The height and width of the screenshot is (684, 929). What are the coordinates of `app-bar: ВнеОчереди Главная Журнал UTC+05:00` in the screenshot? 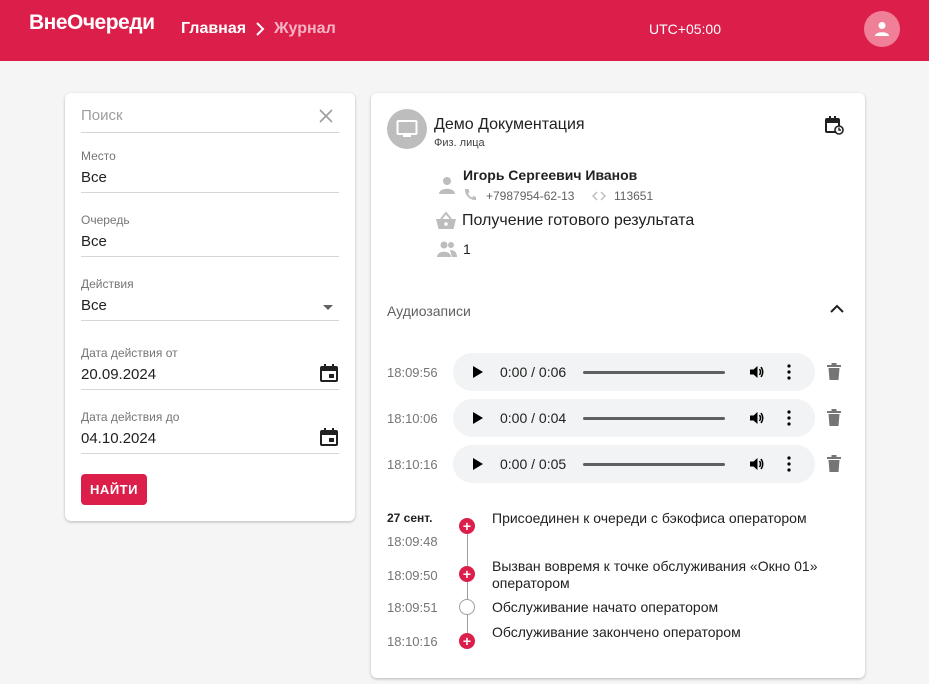 It's located at (464, 30).